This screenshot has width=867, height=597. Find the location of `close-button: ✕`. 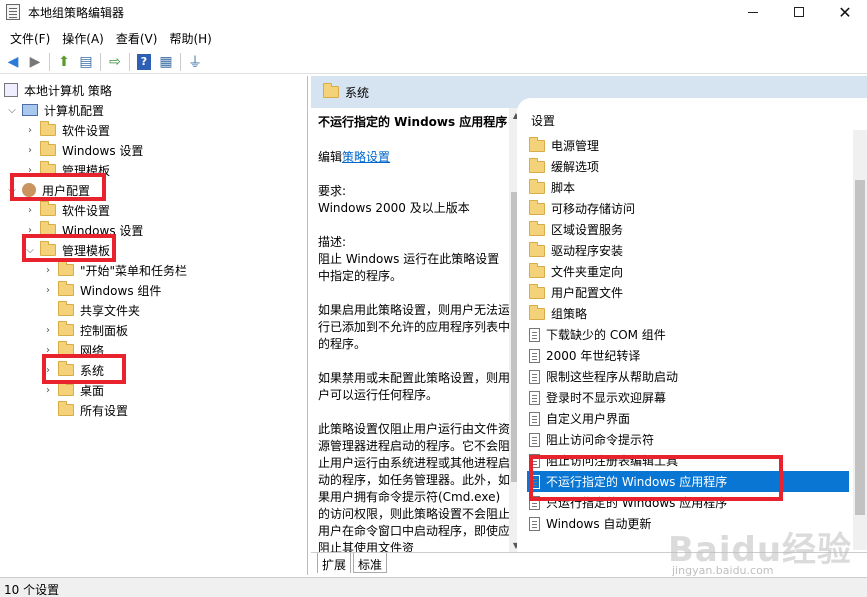

close-button: ✕ is located at coordinates (844, 12).